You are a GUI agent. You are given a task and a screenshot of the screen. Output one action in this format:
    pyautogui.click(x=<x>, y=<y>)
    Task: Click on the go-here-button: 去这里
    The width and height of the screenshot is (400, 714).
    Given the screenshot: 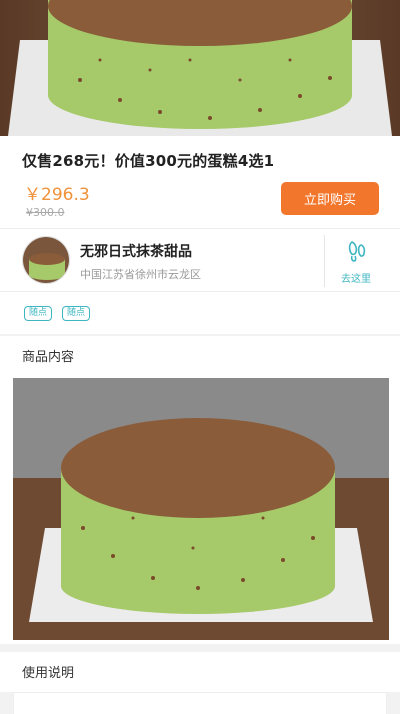 What is the action you would take?
    pyautogui.click(x=356, y=261)
    